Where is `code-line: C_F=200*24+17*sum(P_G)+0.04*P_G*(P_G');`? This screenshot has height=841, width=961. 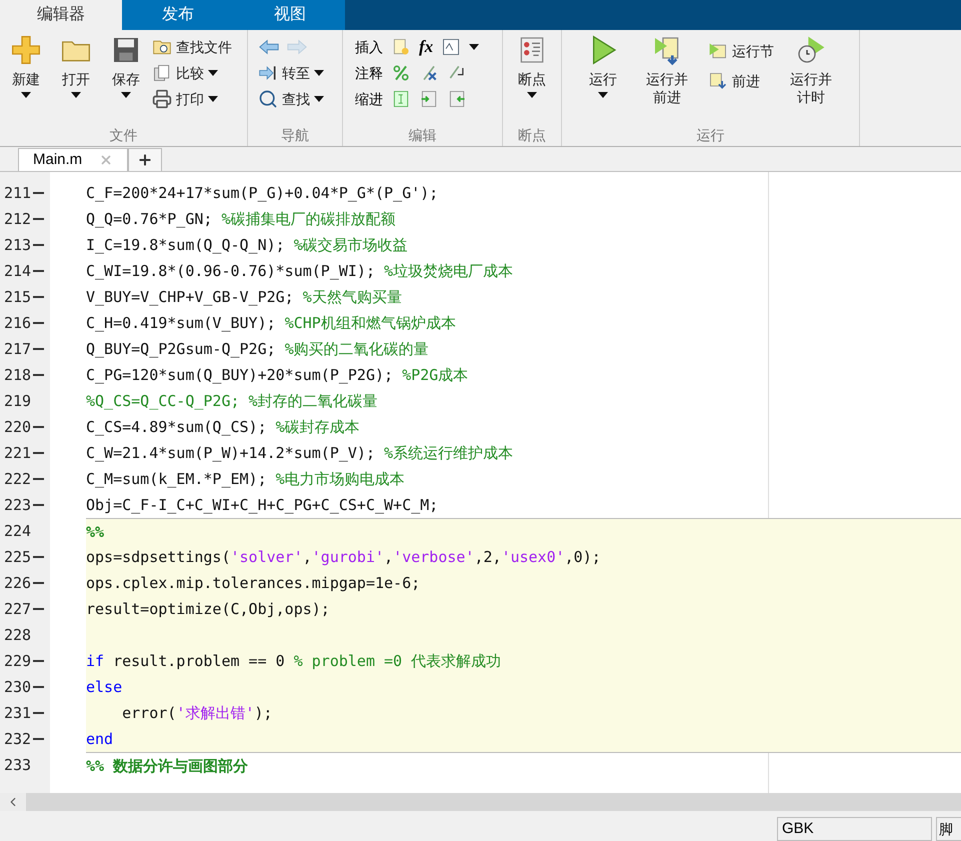
code-line: C_F=200*24+17*sum(P_G)+0.04*P_G*(P_G'); is located at coordinates (263, 193).